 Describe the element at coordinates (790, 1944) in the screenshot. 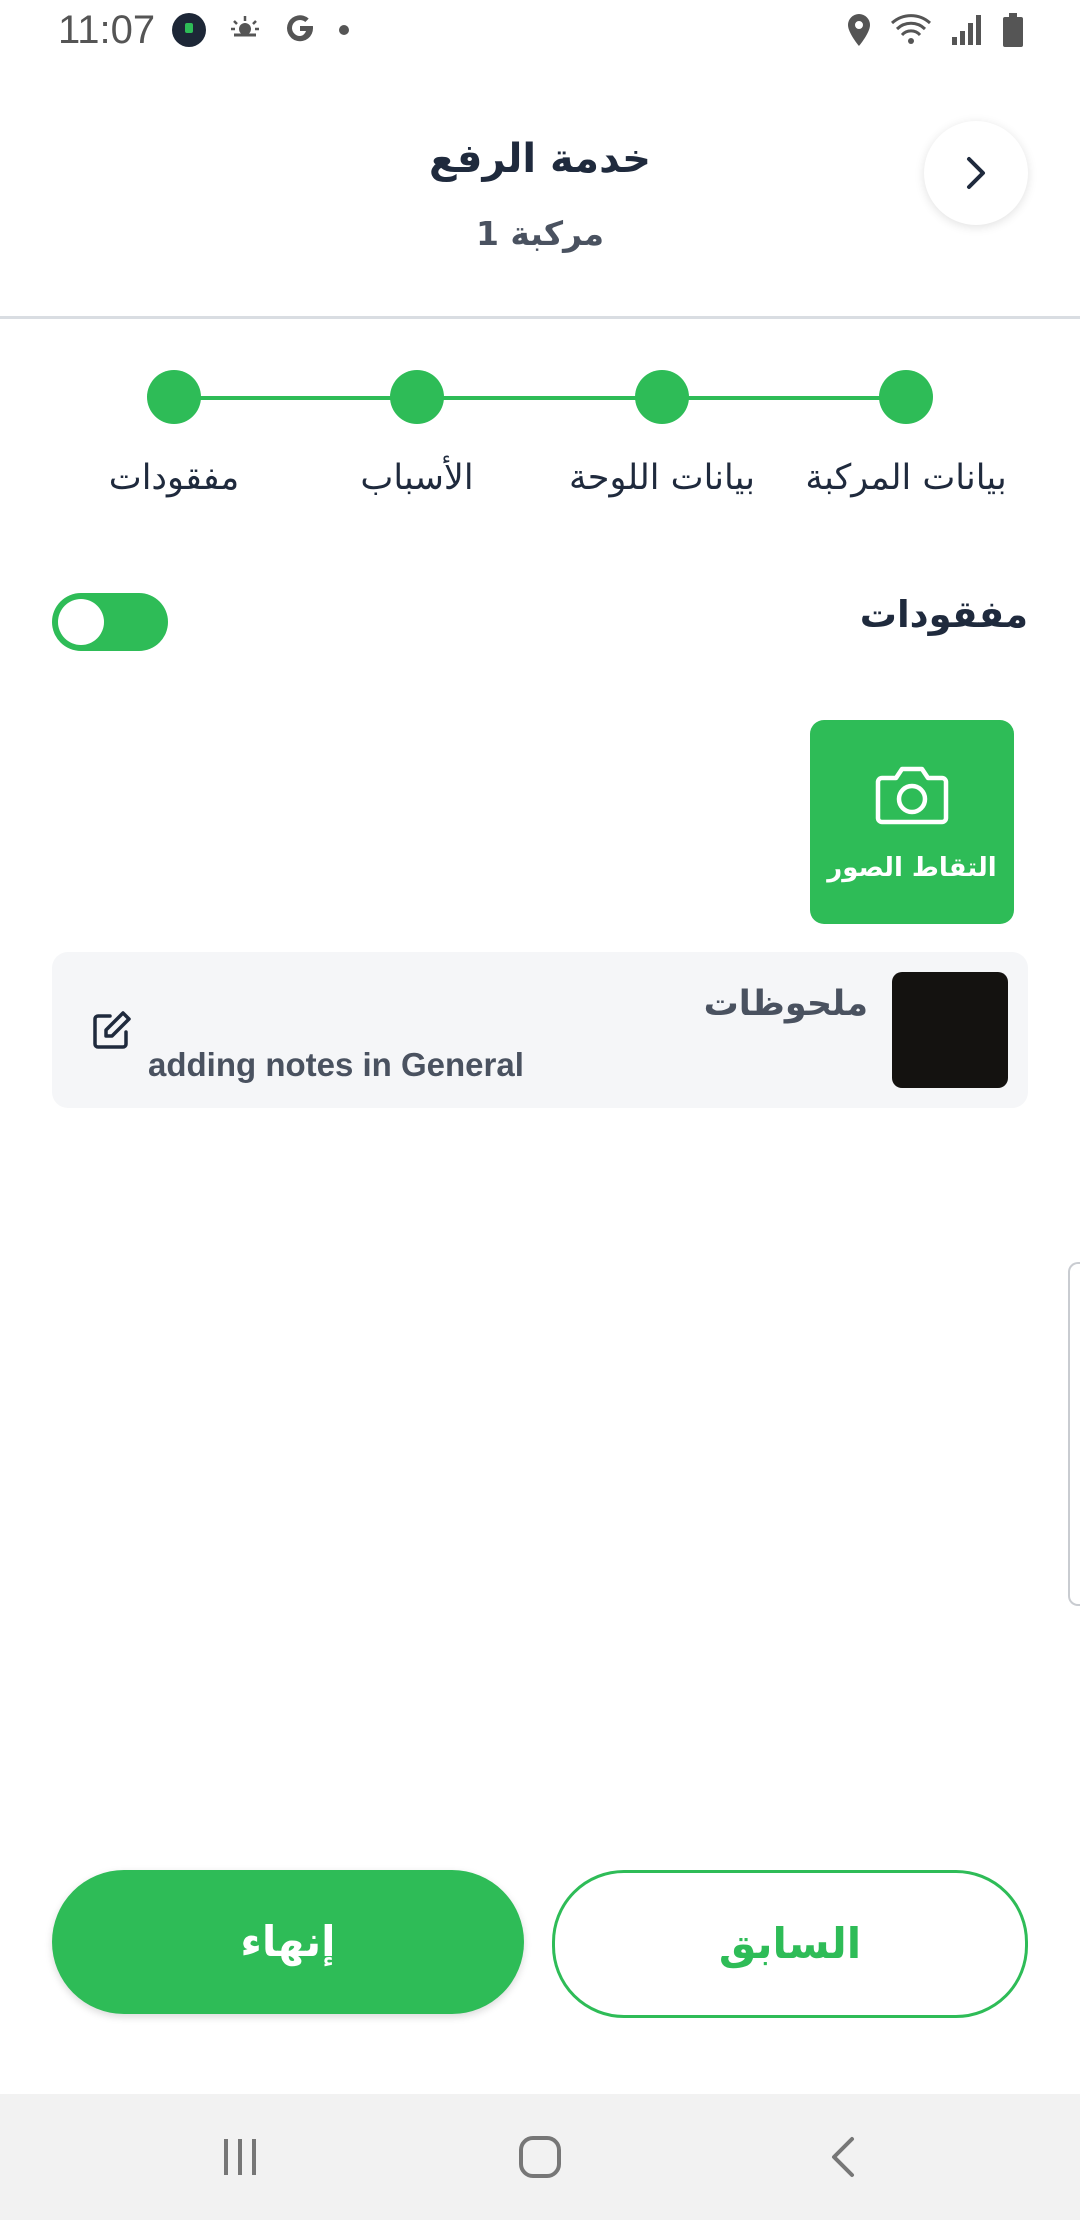

I see `previous-button: السابق` at that location.